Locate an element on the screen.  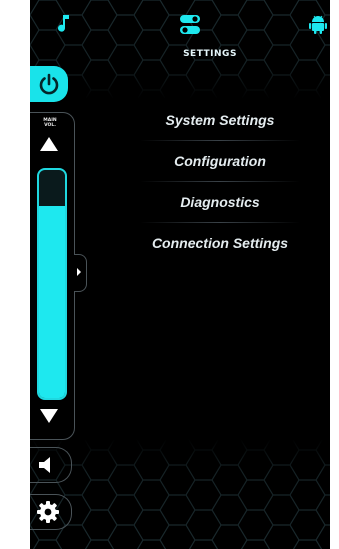
volume-label: MAIN VOL. is located at coordinates (50, 123).